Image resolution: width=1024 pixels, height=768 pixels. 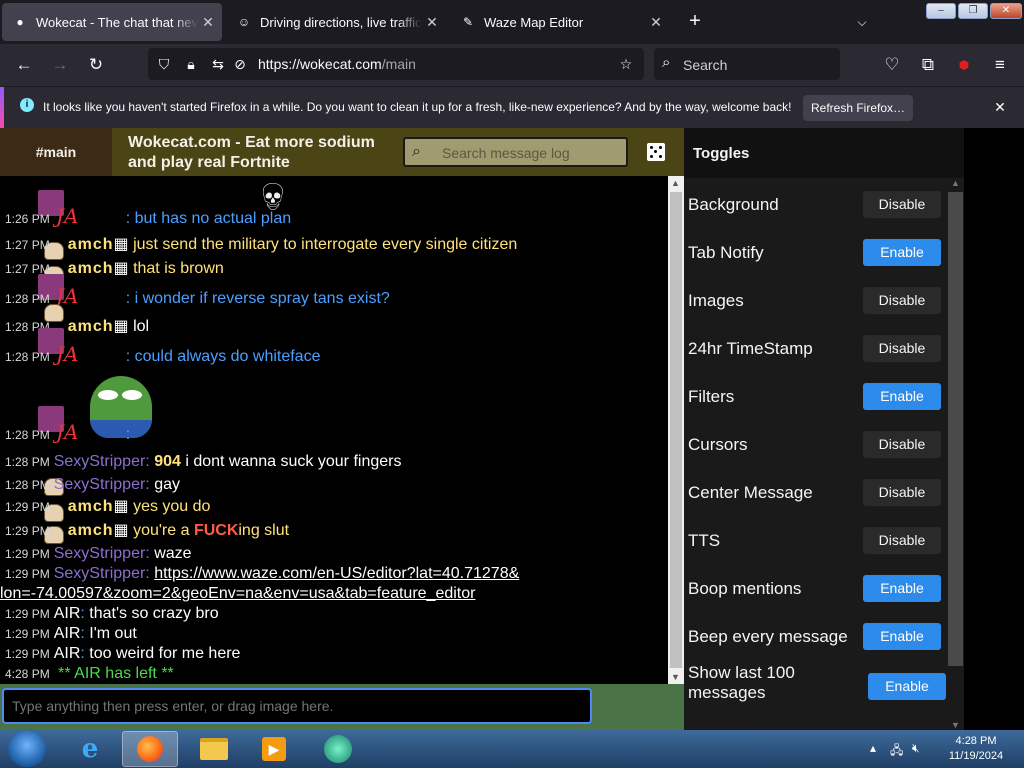 What do you see at coordinates (60, 65) in the screenshot?
I see `forward-button: →` at bounding box center [60, 65].